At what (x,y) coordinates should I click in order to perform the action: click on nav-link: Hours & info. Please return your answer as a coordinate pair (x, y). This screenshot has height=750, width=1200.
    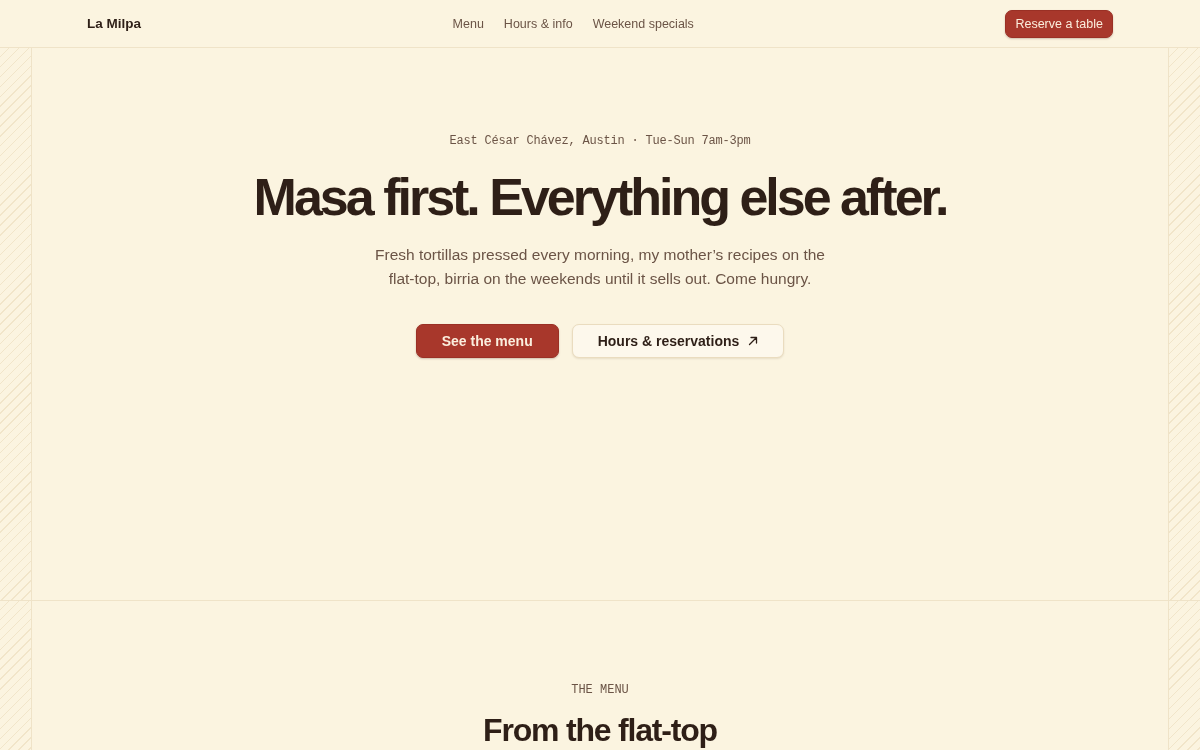
    Looking at the image, I should click on (538, 23).